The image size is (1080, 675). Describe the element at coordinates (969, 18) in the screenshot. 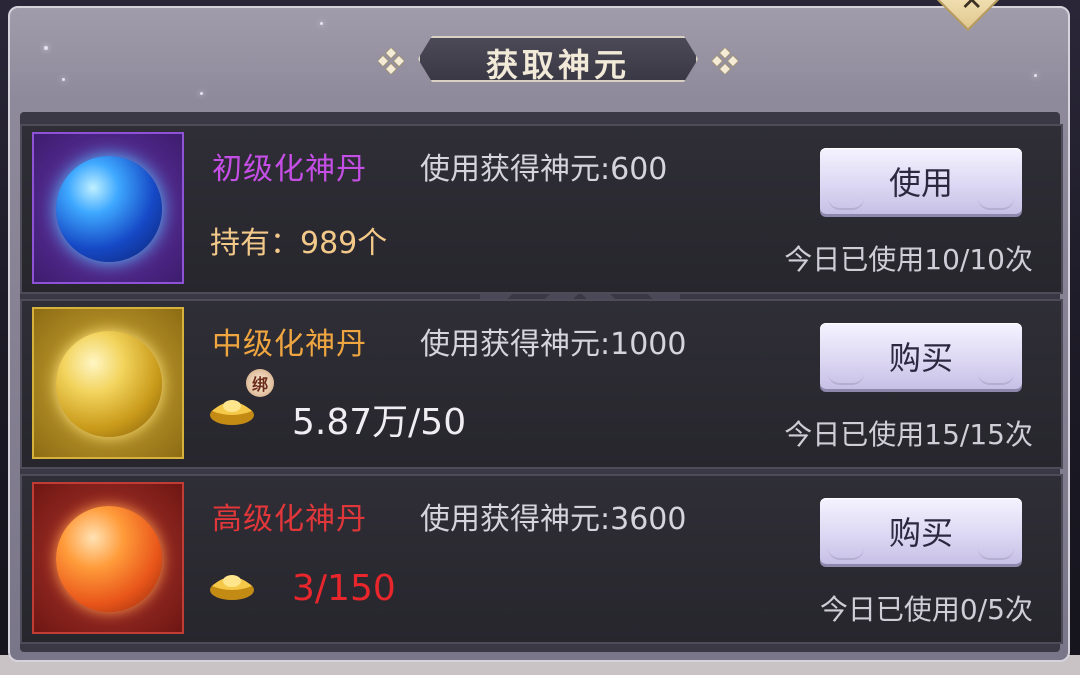

I see `close-button: ✕` at that location.